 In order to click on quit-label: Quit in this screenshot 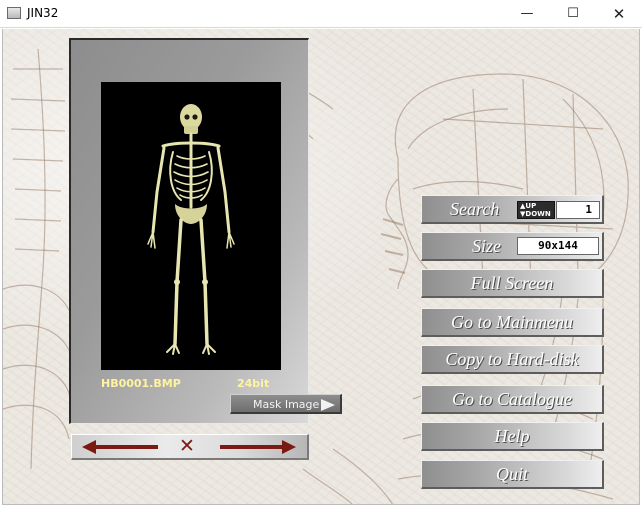, I will do `click(511, 474)`.